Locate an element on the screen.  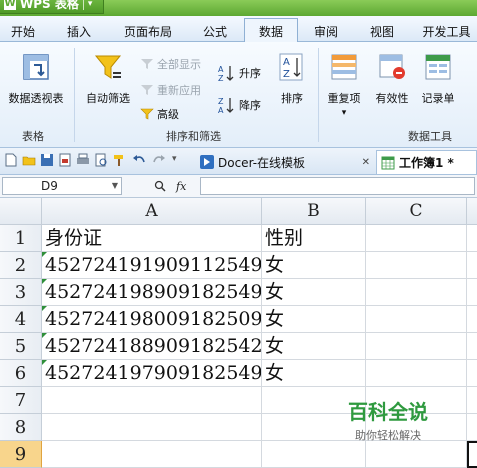
watermark-subtitle: 助你轻松解决 is located at coordinates (388, 435).